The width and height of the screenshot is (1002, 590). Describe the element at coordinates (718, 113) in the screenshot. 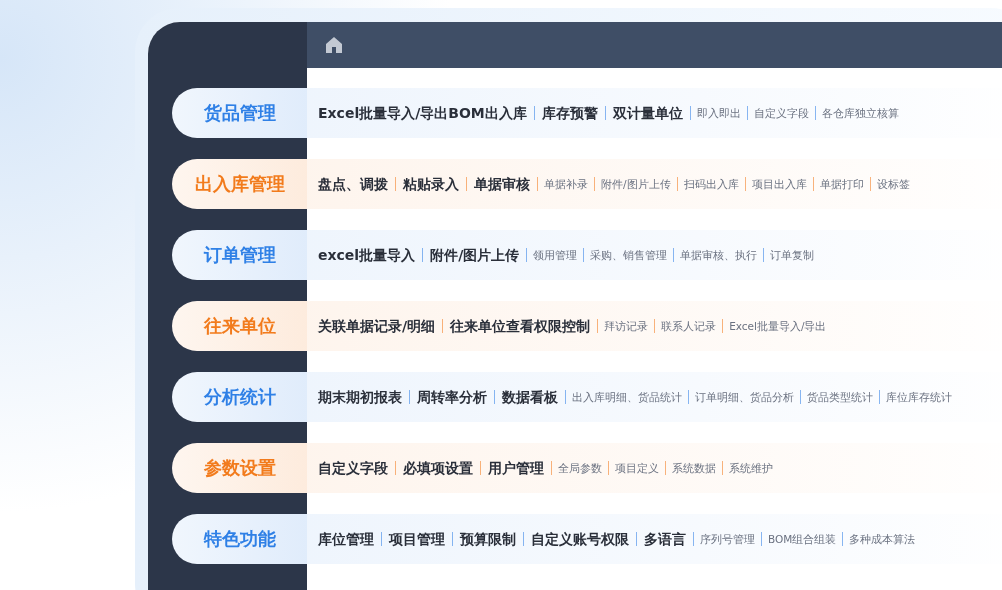

I see `feature-text: 即入即出` at that location.